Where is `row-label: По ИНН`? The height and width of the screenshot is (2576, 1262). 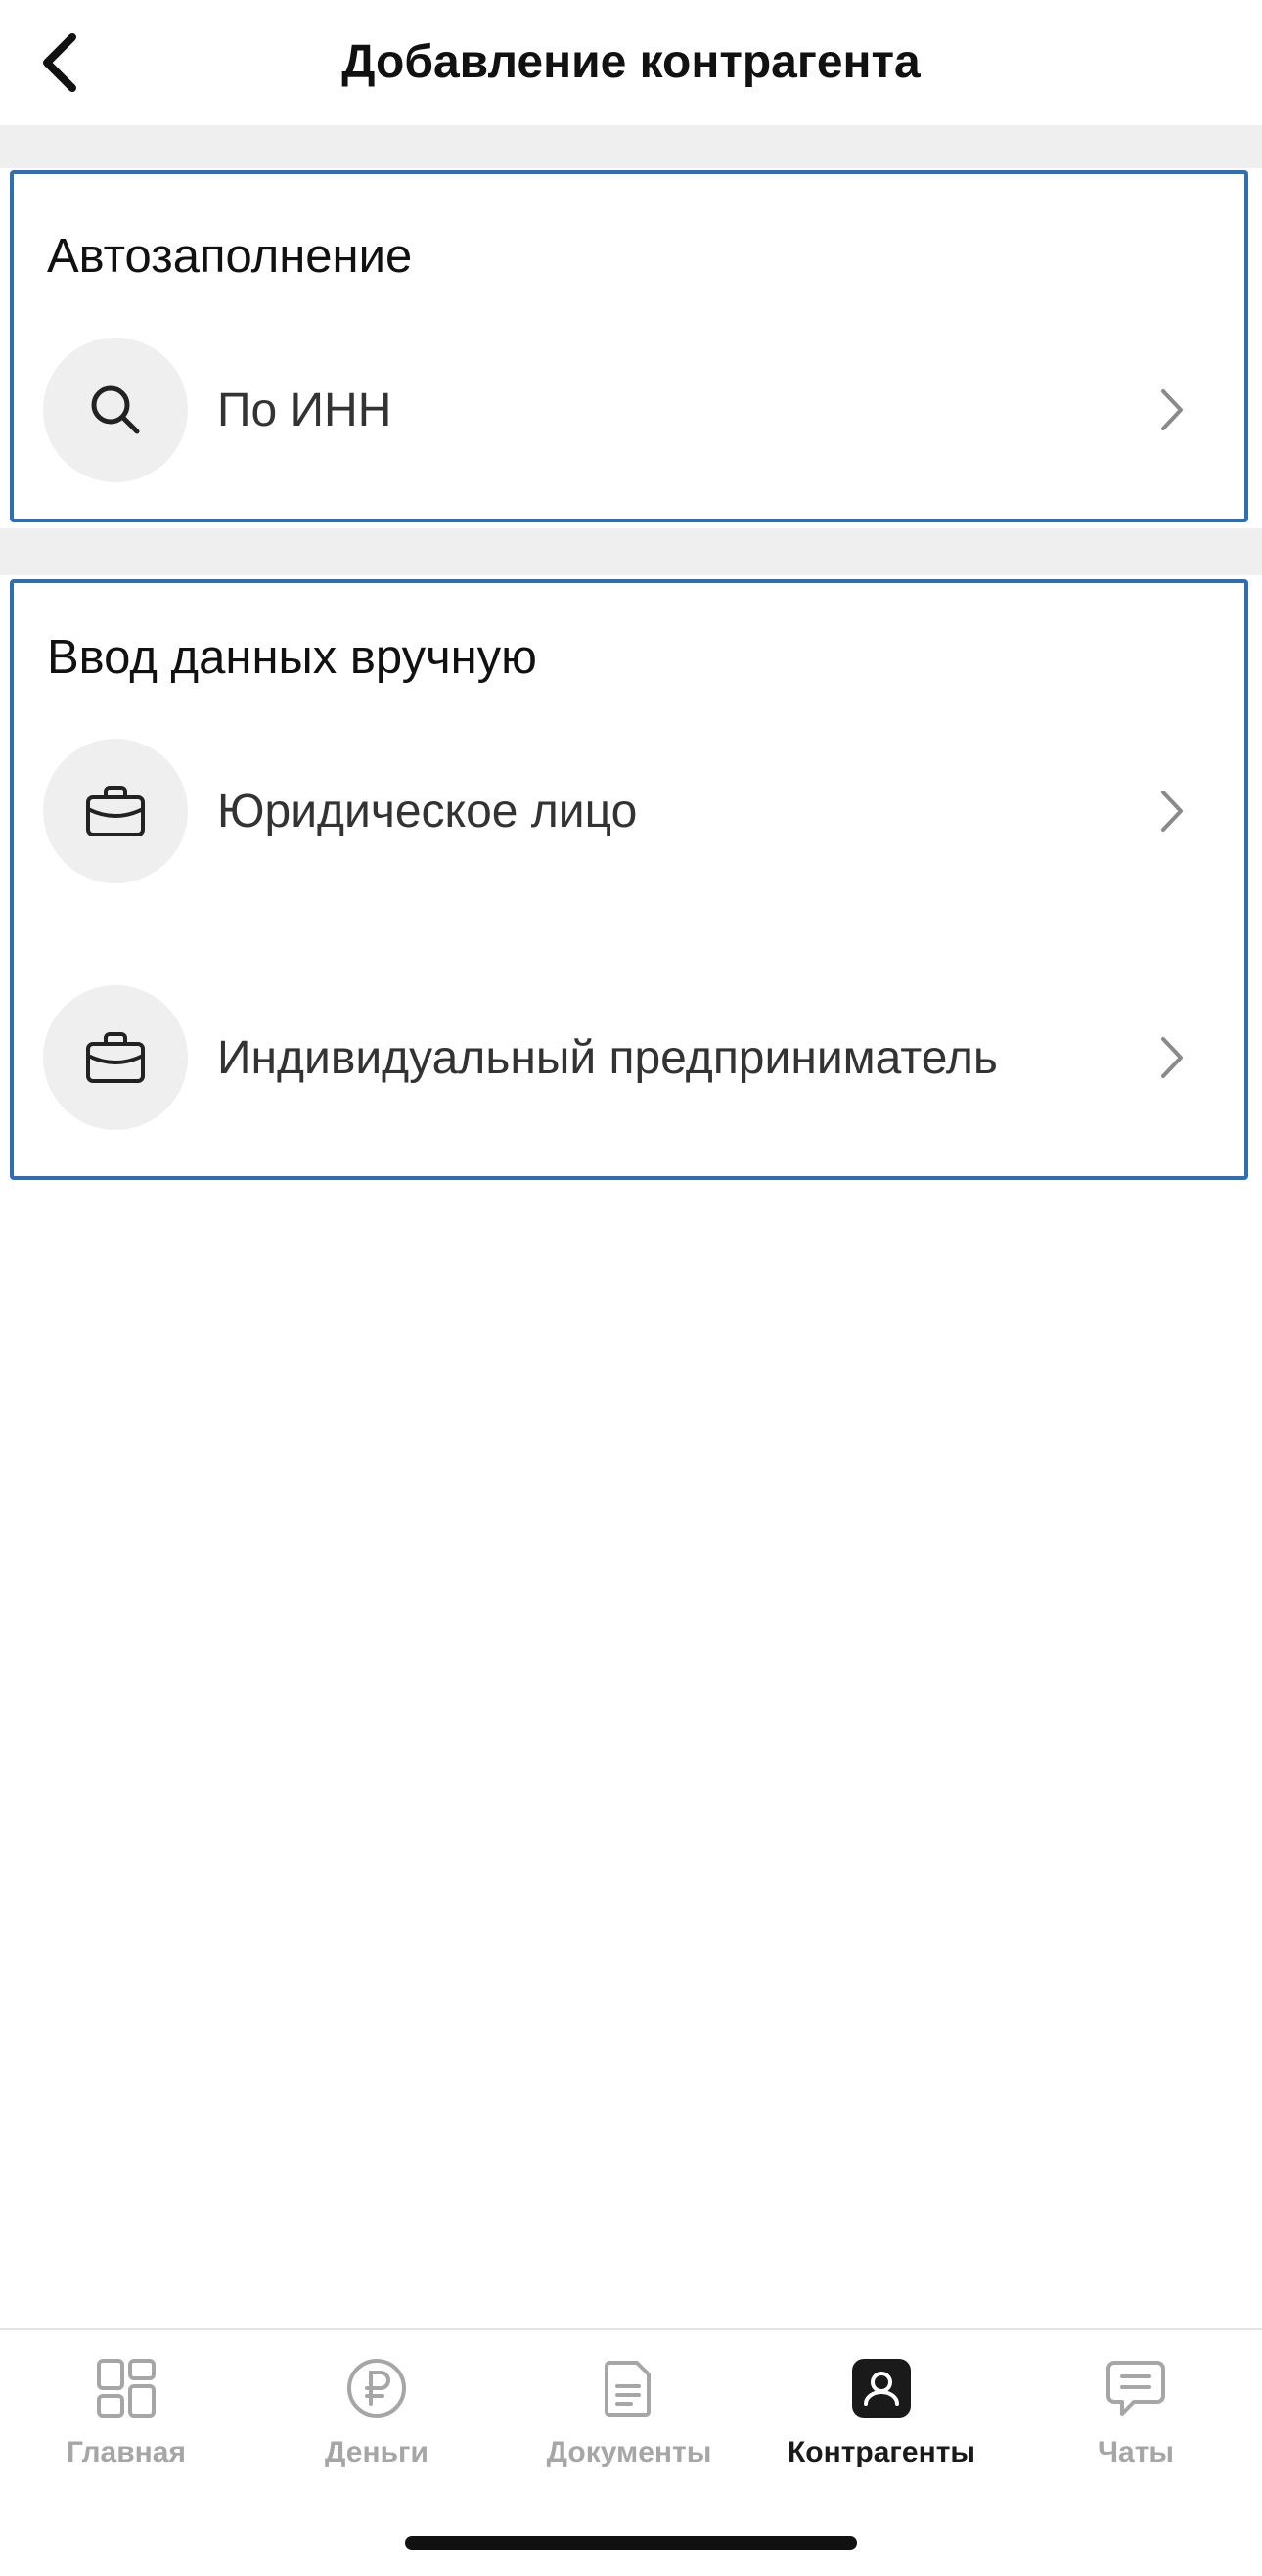
row-label: По ИНН is located at coordinates (304, 410).